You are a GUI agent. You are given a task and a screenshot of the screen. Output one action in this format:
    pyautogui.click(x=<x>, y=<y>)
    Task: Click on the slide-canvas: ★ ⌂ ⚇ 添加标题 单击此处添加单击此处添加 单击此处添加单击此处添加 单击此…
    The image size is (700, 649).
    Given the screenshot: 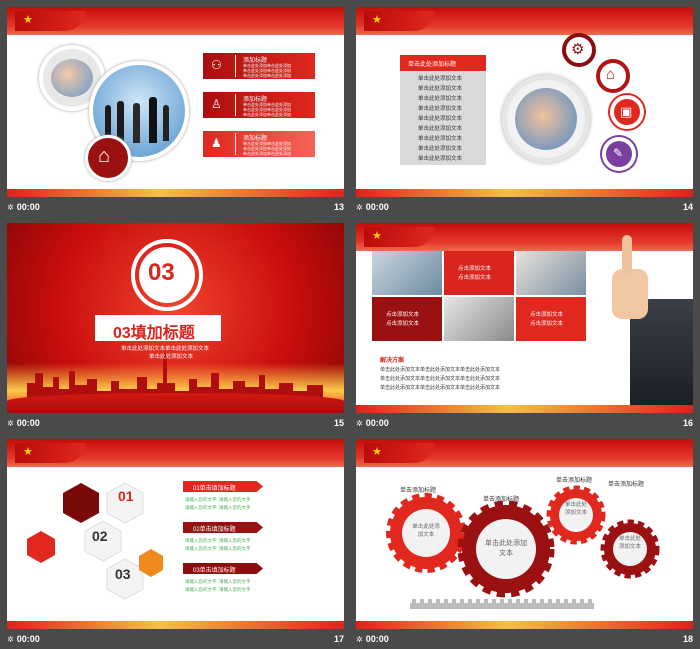 What is the action you would take?
    pyautogui.click(x=175, y=102)
    